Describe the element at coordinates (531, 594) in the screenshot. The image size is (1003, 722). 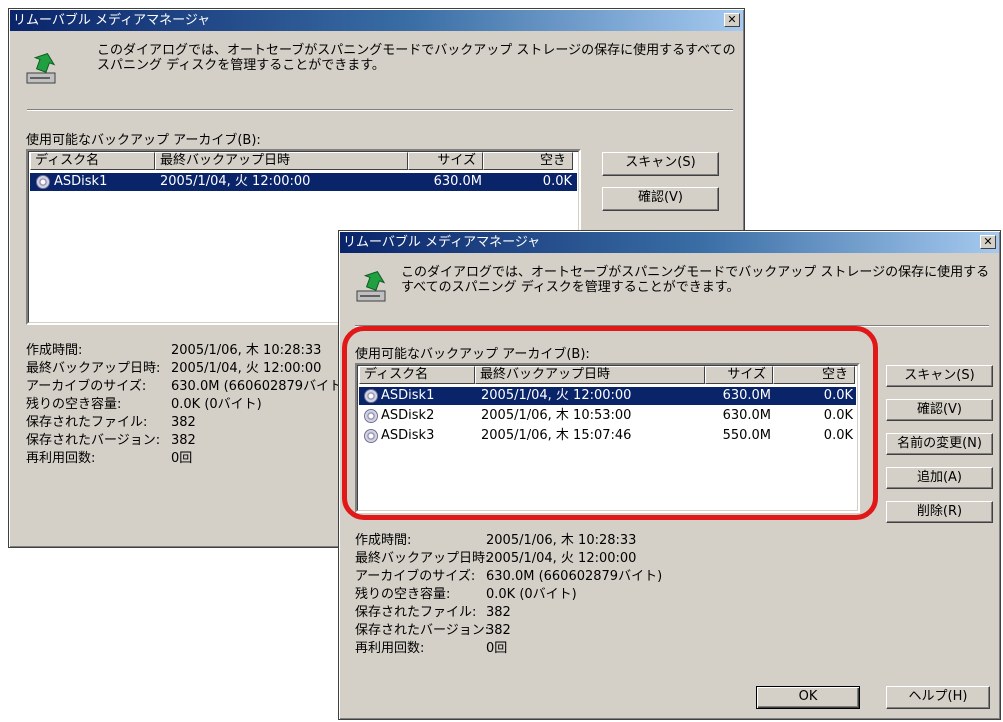
I see `info-free-value: 0.0K (0バイト)` at that location.